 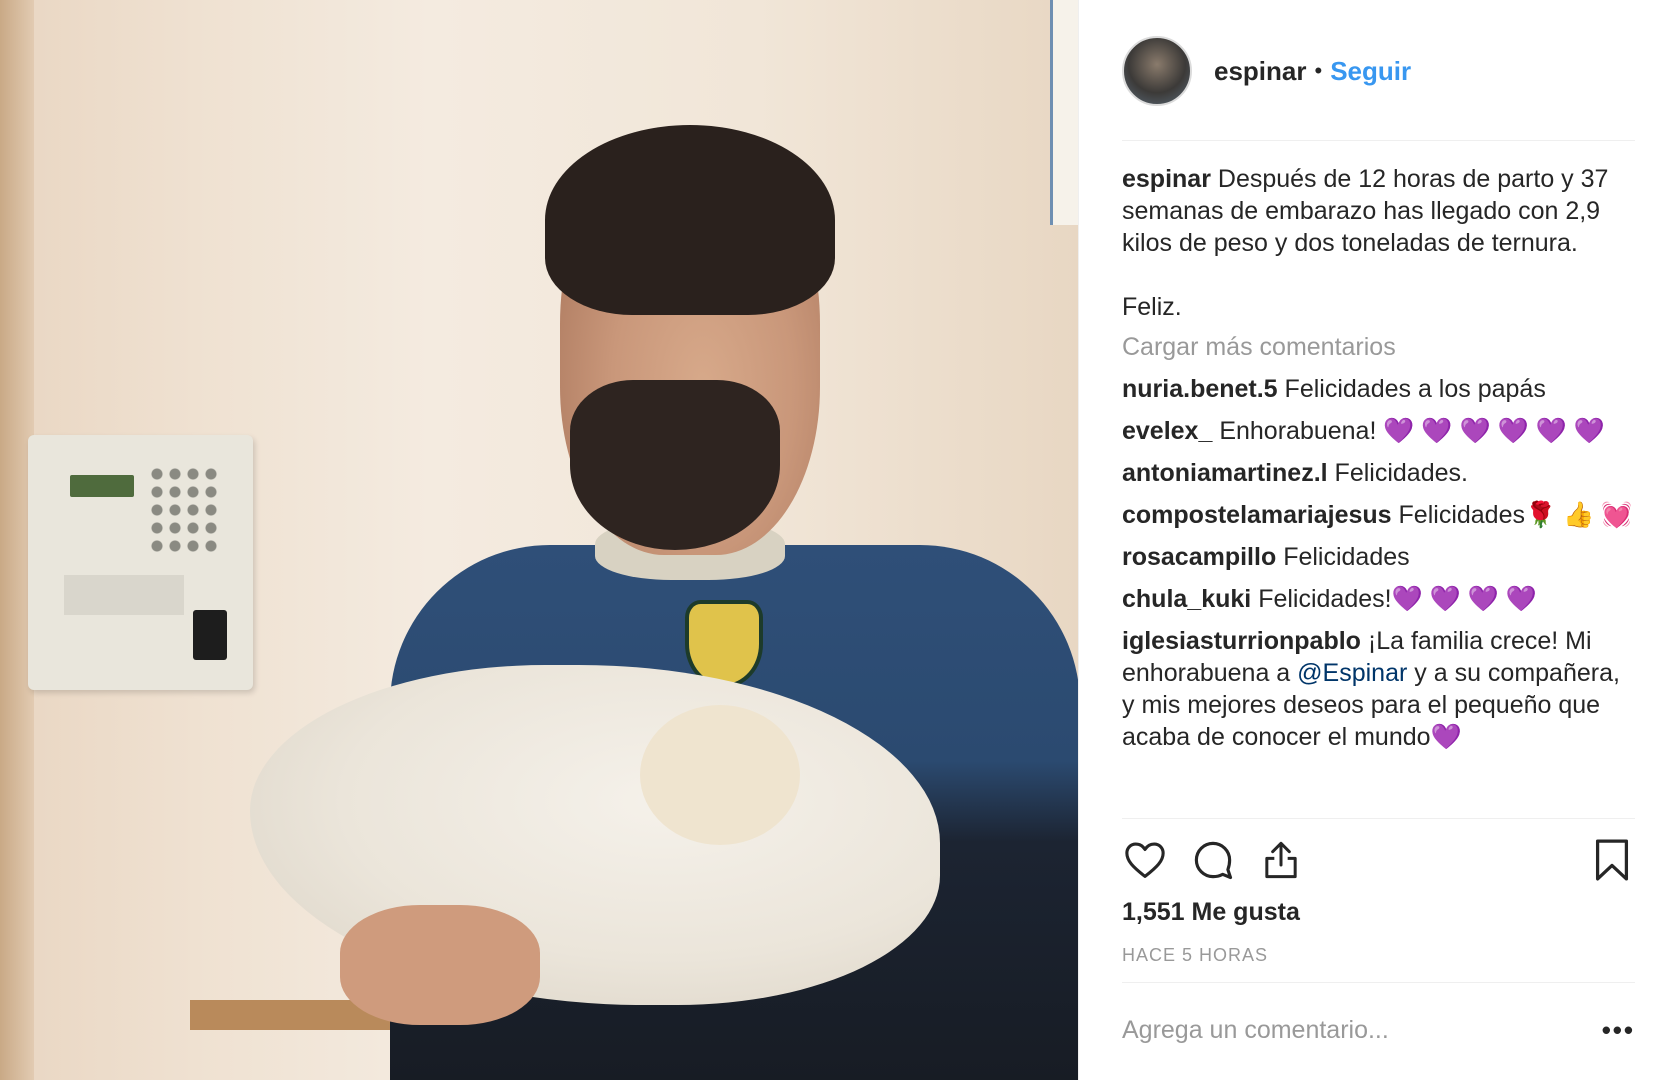 What do you see at coordinates (1260, 71) in the screenshot?
I see `header-username: espinar` at bounding box center [1260, 71].